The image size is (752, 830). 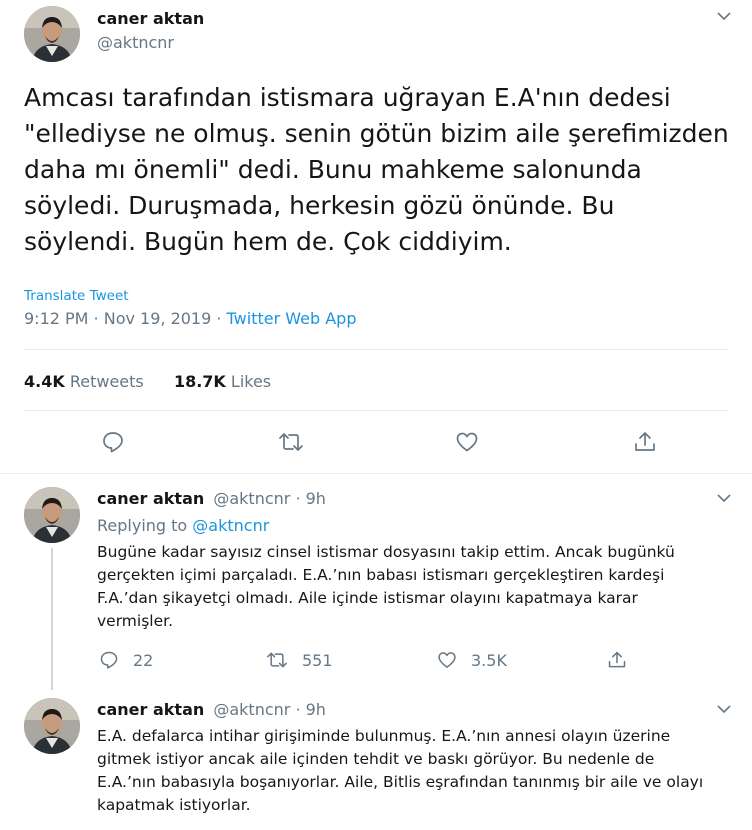 What do you see at coordinates (299, 660) in the screenshot?
I see `retweet-button: 551` at bounding box center [299, 660].